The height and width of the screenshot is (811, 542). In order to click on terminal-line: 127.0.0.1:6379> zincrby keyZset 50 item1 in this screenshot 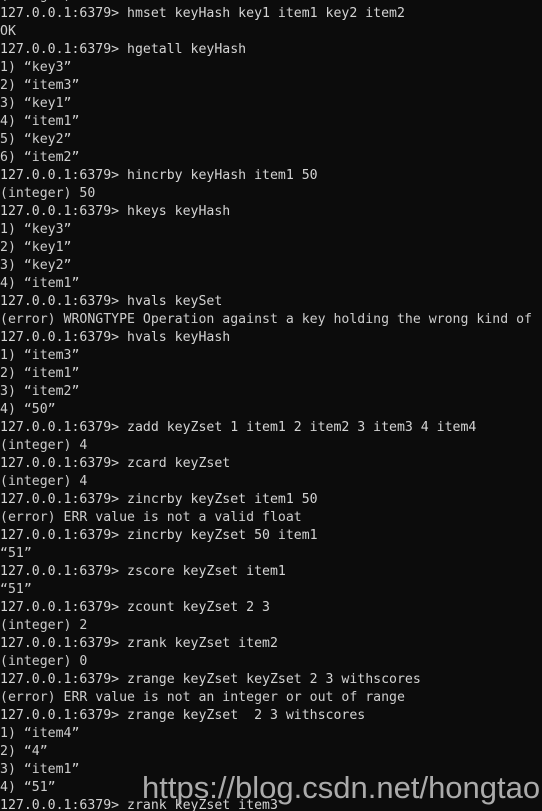, I will do `click(159, 535)`.